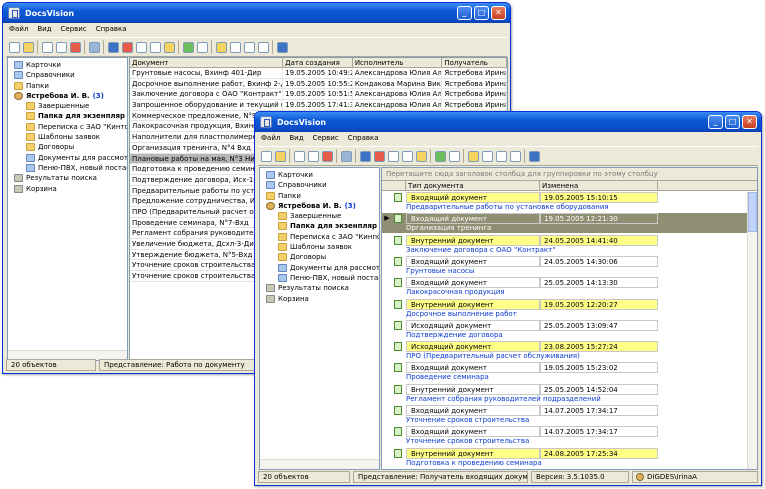  What do you see at coordinates (67, 127) in the screenshot?
I see `tree-item: Переписка с ЗАО "Кинто` at bounding box center [67, 127].